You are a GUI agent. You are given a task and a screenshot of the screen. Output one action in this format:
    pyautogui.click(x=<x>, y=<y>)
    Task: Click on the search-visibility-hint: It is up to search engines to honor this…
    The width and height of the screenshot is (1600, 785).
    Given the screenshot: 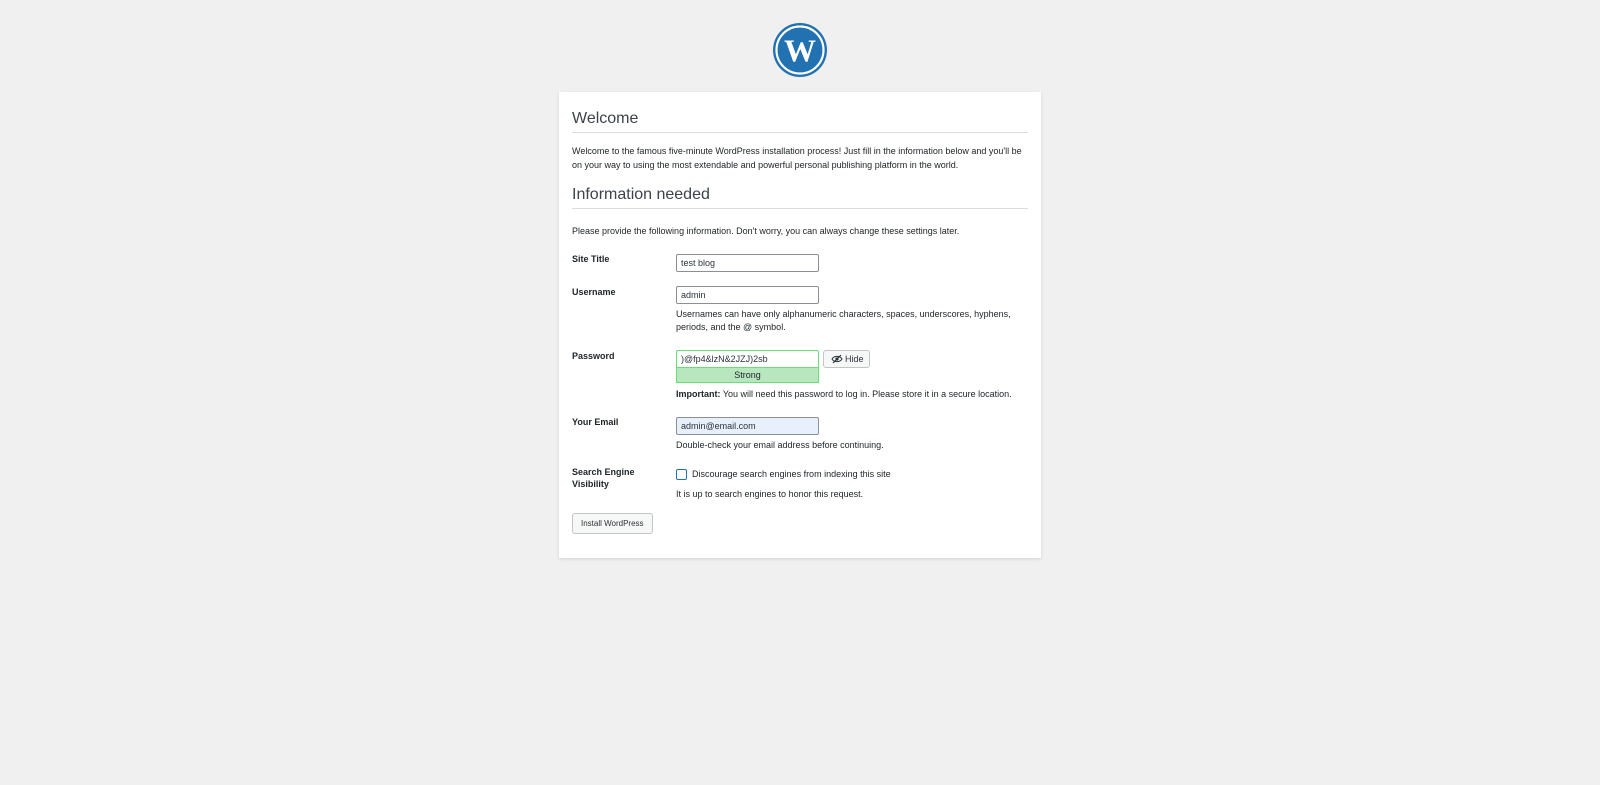 What is the action you would take?
    pyautogui.click(x=770, y=494)
    